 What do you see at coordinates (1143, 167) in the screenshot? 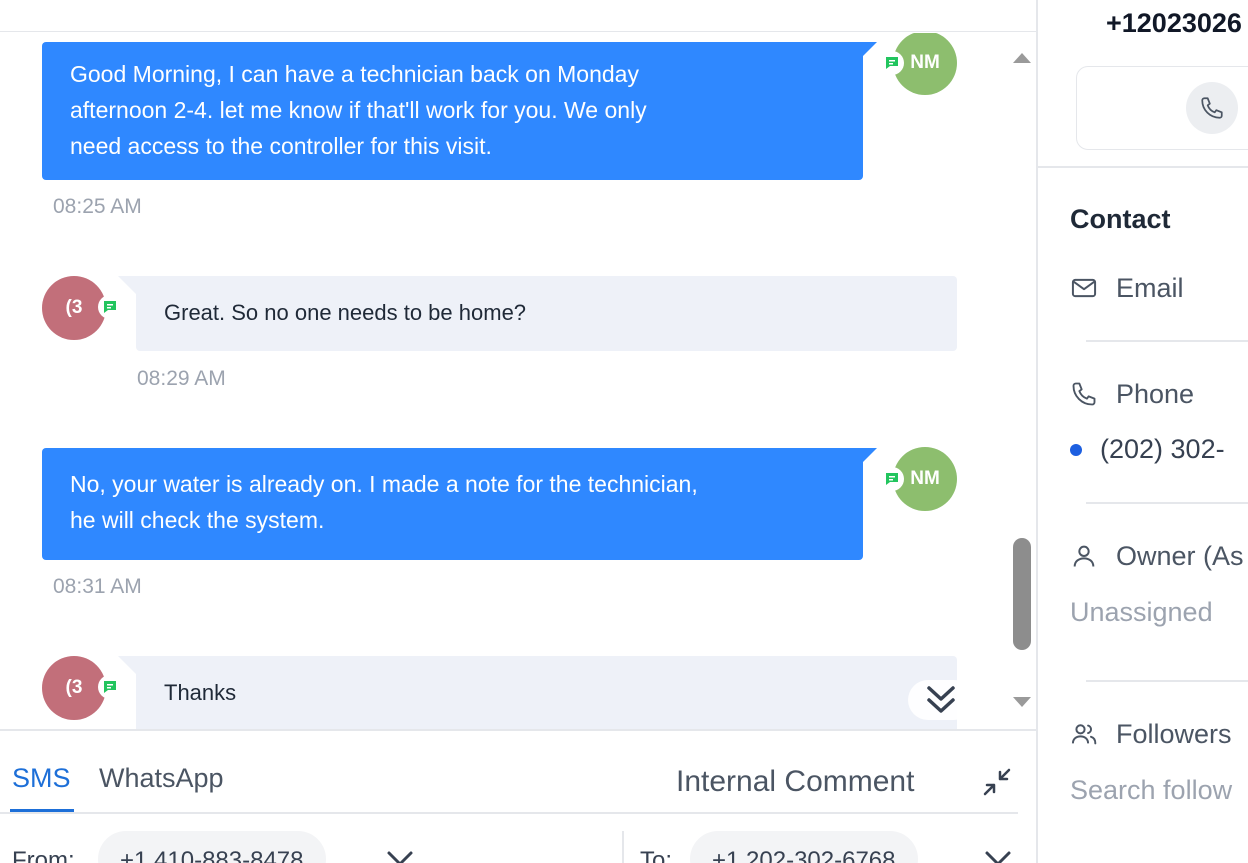
I see `panel-divider` at bounding box center [1143, 167].